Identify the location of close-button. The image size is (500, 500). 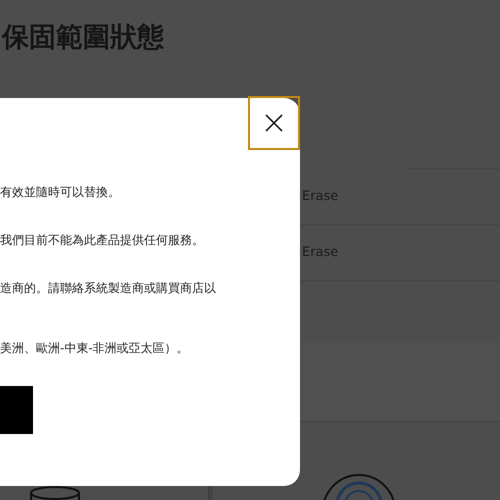
(274, 123).